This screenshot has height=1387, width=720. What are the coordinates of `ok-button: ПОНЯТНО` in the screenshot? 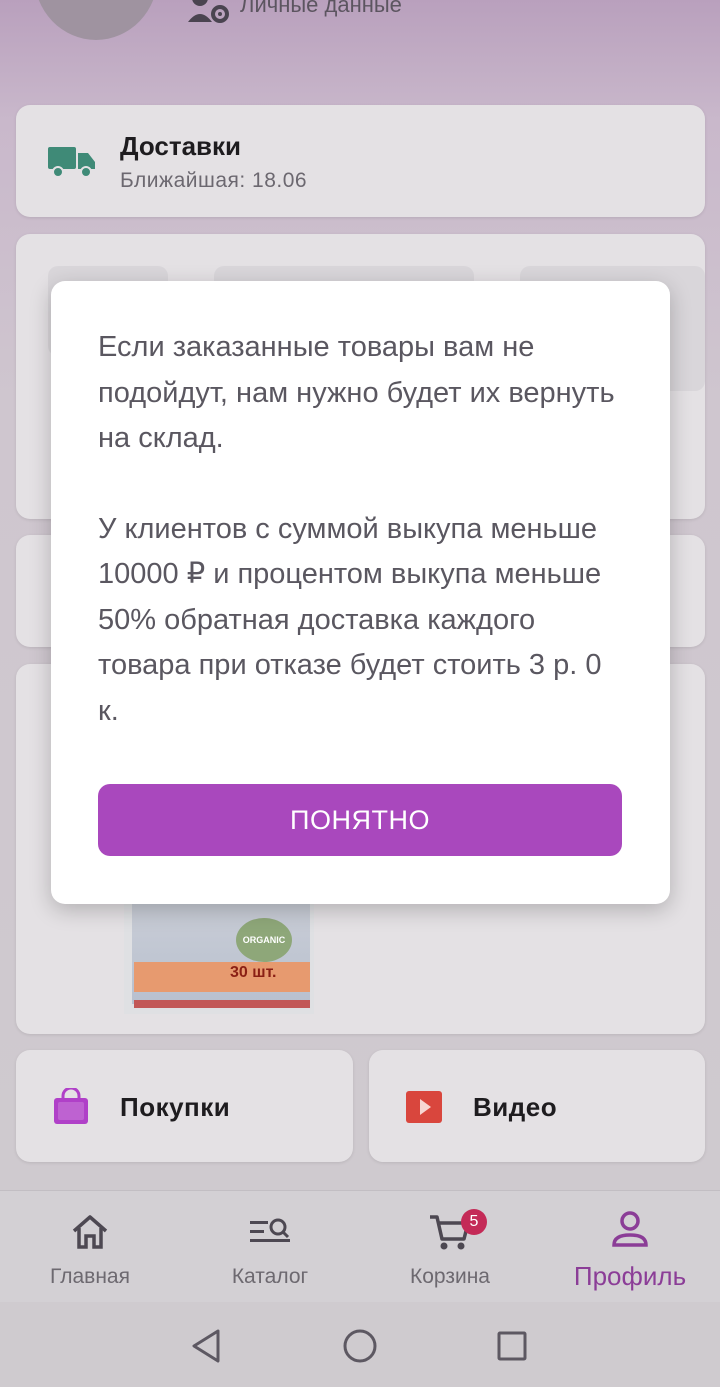 It's located at (360, 820).